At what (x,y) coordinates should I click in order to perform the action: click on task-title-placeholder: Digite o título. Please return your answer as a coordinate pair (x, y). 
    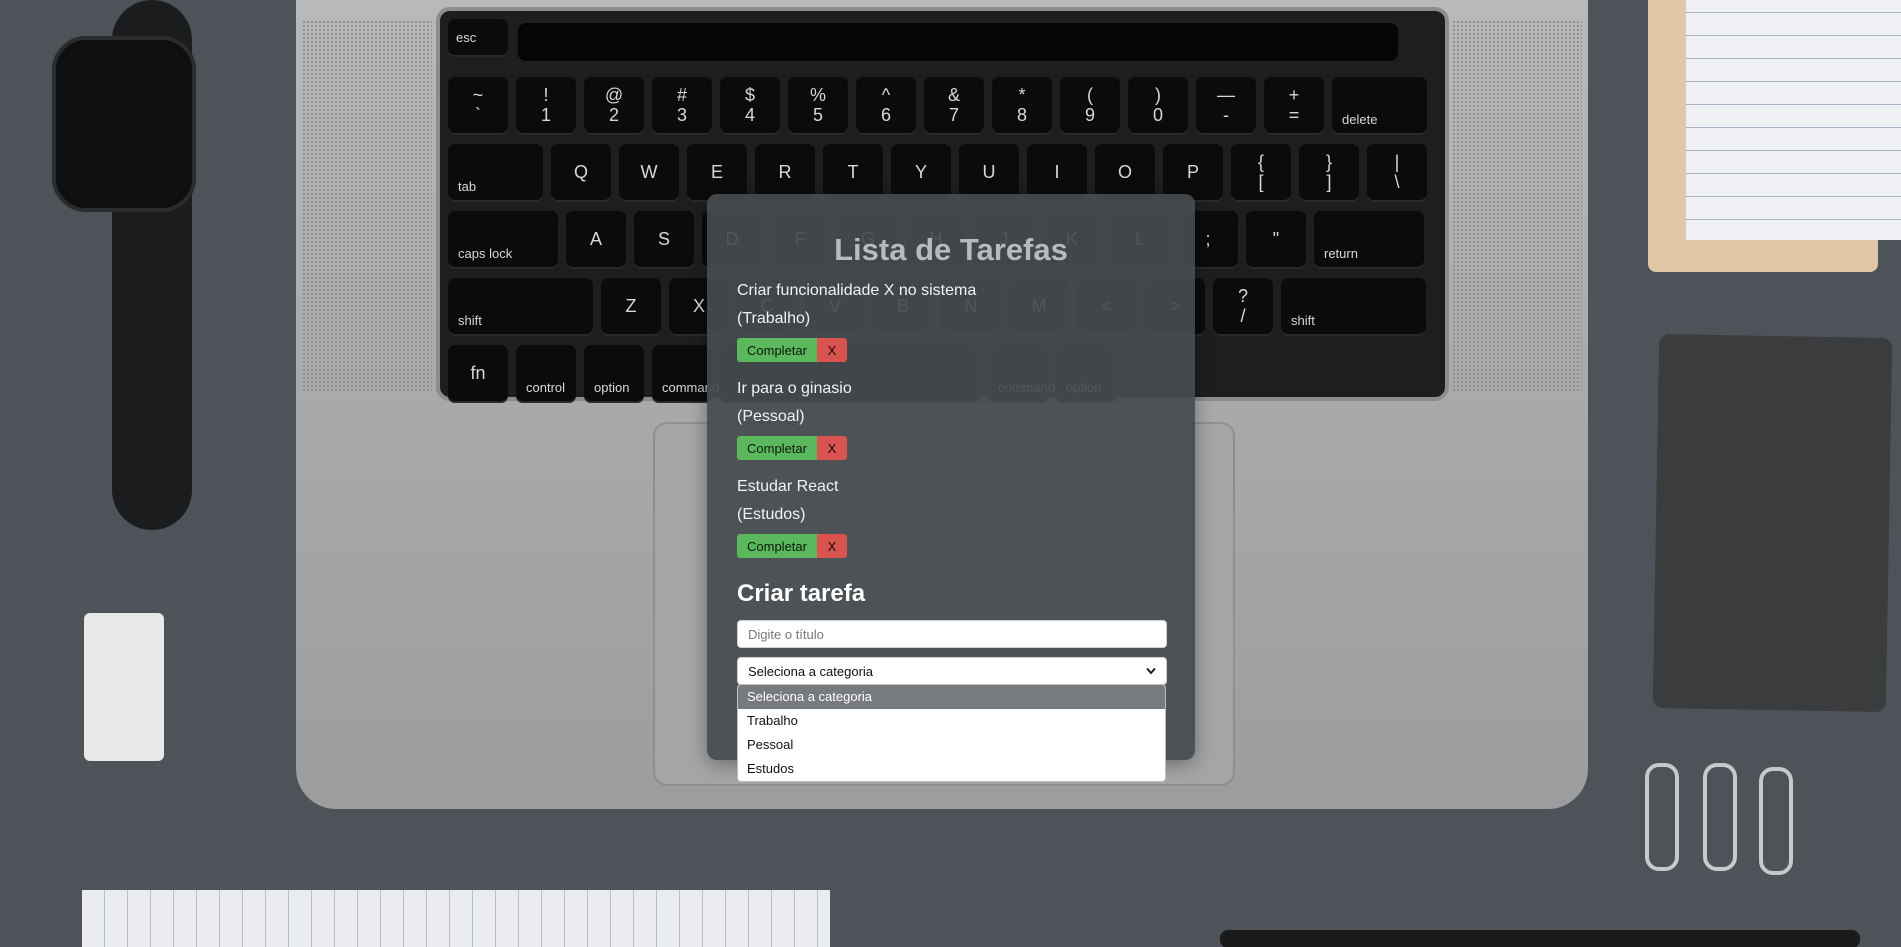
    Looking at the image, I should click on (786, 634).